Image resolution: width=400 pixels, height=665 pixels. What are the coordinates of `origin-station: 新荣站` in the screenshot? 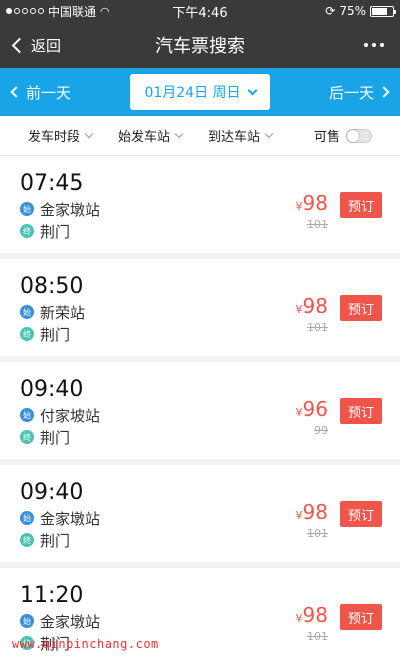 It's located at (63, 312).